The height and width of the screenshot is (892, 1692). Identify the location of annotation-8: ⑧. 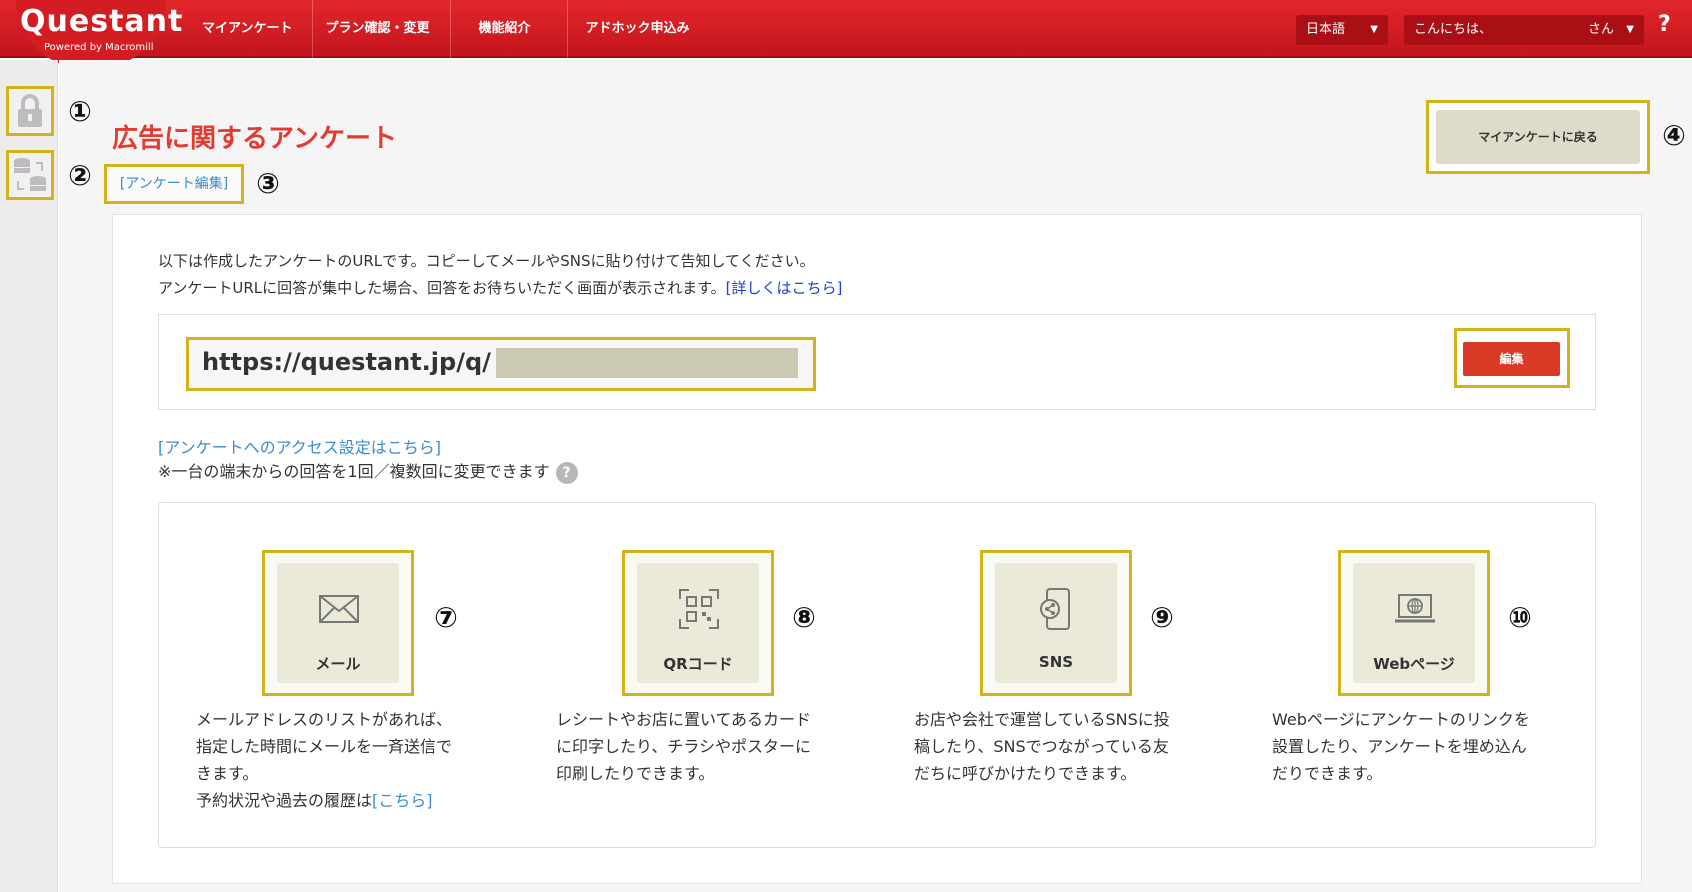
(804, 617).